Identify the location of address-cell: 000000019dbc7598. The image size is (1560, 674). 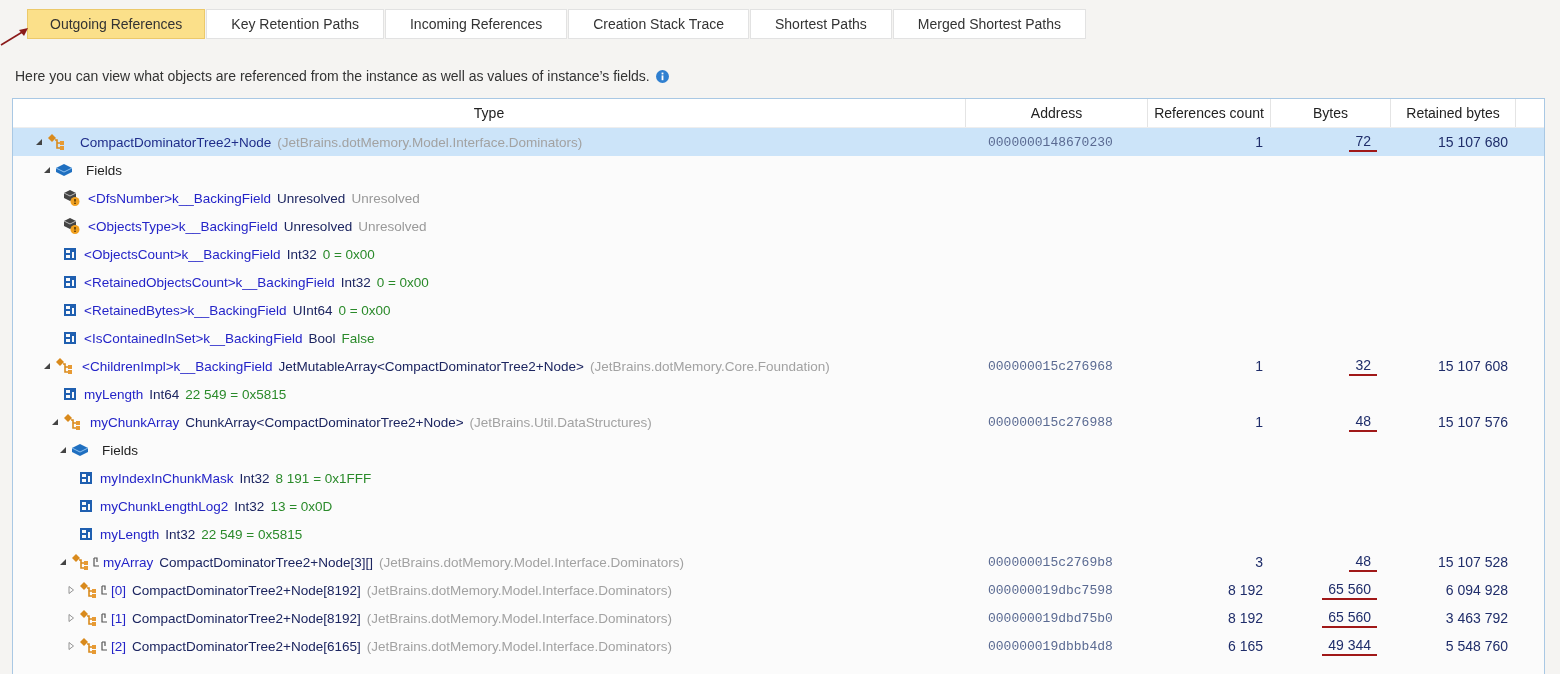
(1050, 590).